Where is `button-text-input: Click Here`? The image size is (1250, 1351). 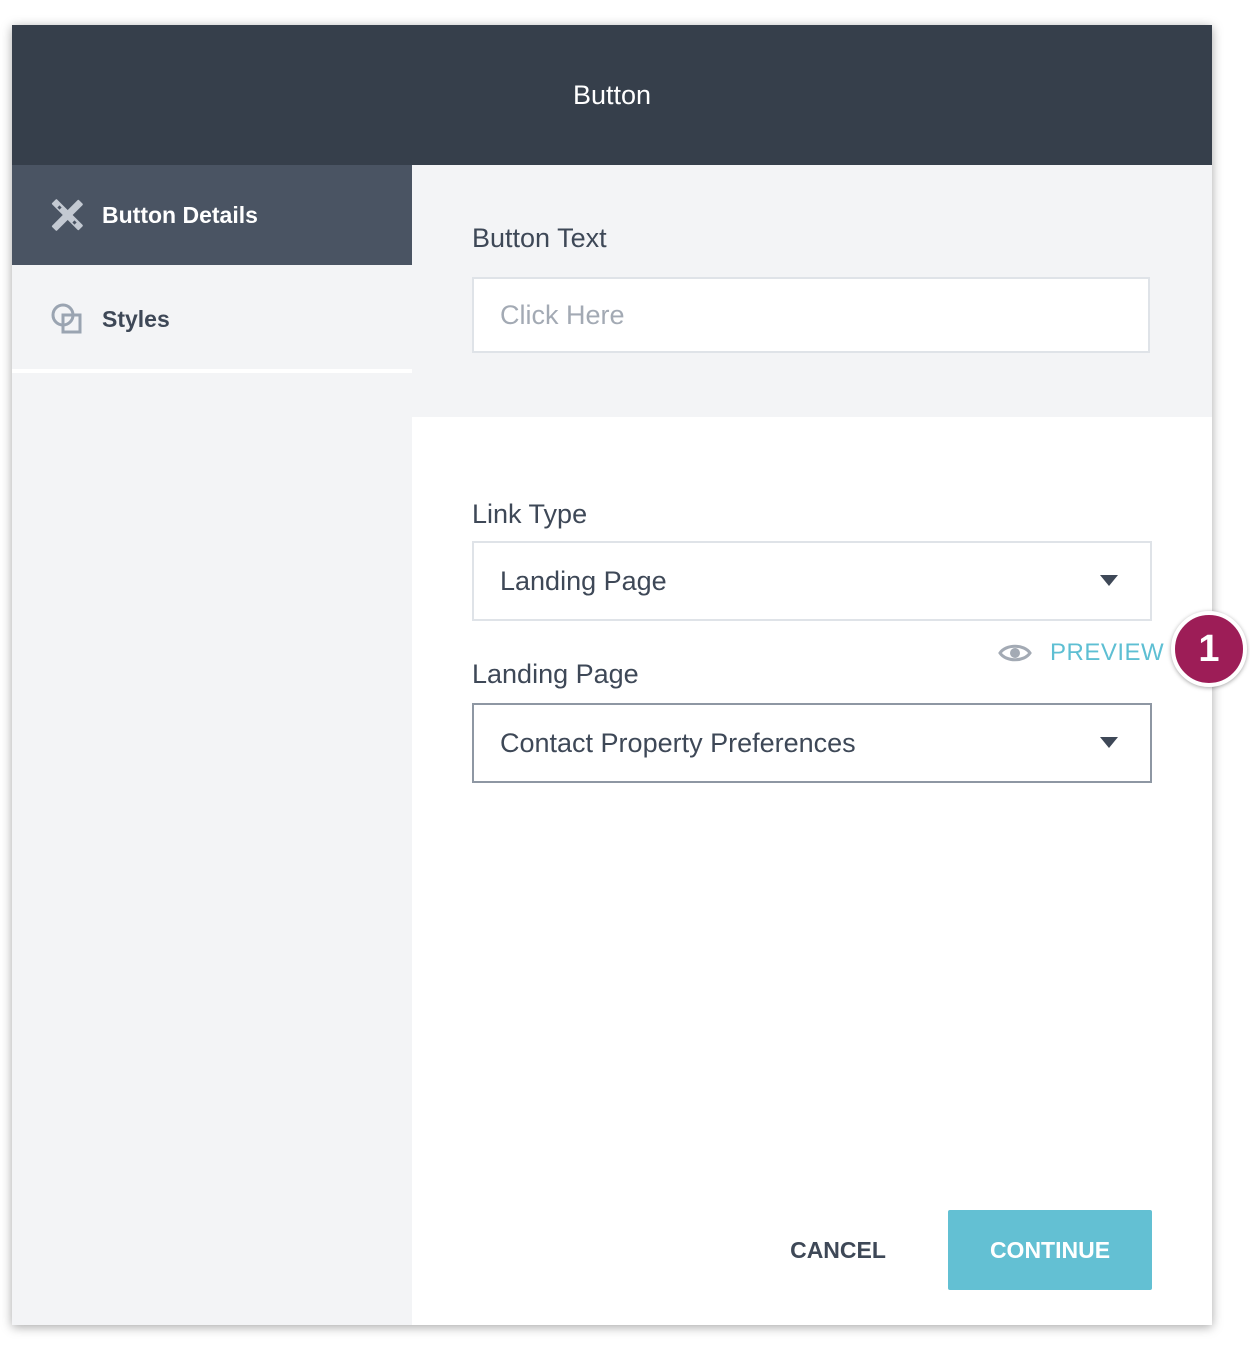
button-text-input: Click Here is located at coordinates (811, 315).